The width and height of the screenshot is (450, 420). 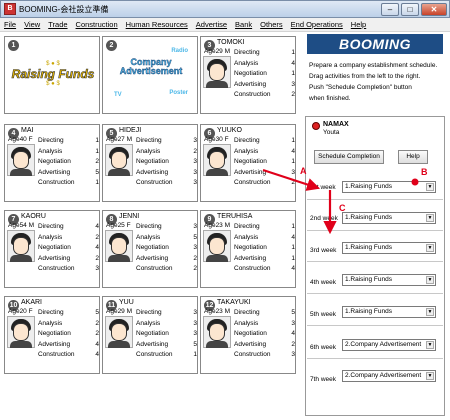 I want to click on maximize-button: □, so click(x=410, y=9).